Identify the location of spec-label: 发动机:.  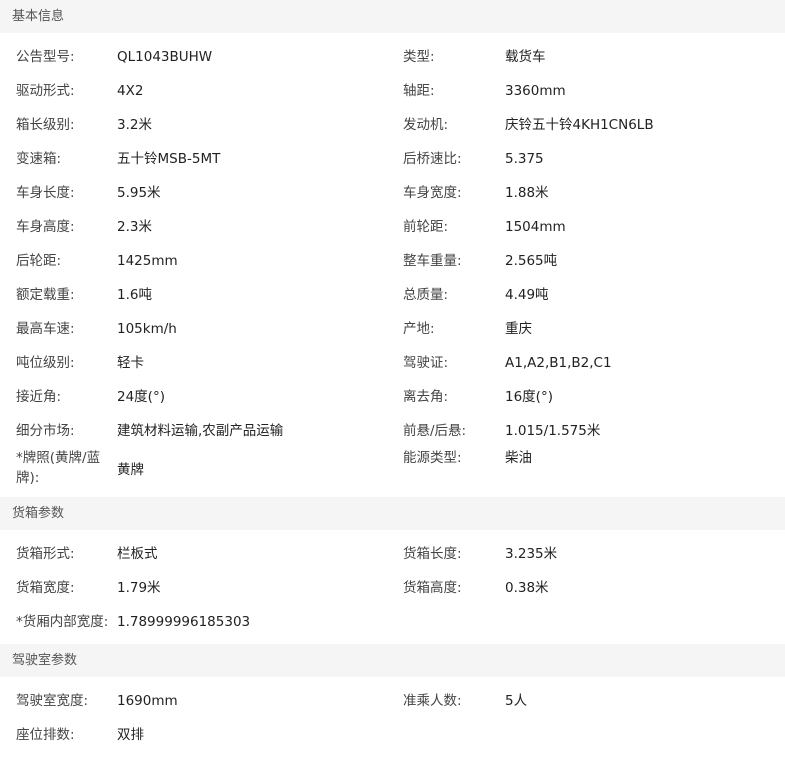
(426, 125).